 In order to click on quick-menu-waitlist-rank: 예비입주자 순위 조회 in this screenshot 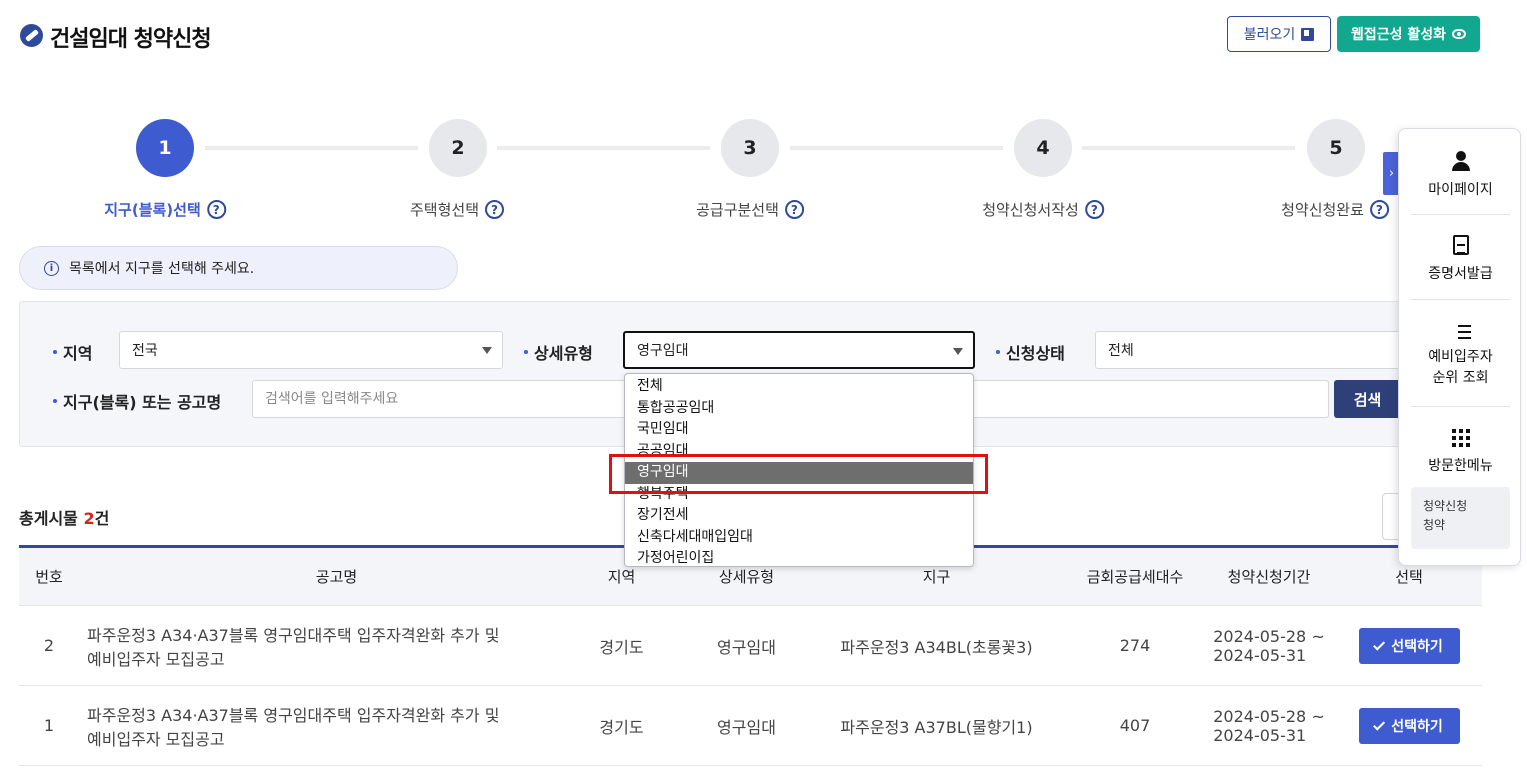, I will do `click(1460, 355)`.